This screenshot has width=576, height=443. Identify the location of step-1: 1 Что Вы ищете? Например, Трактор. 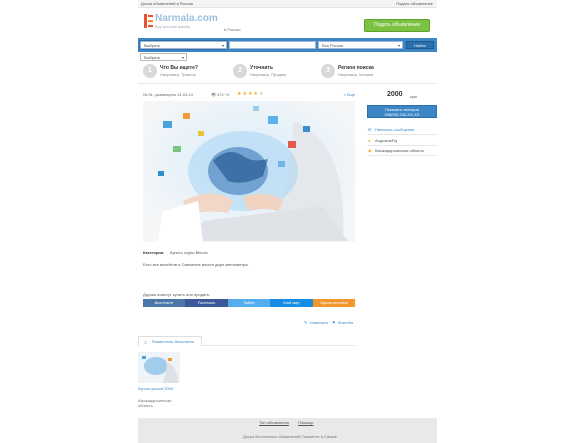
(188, 71).